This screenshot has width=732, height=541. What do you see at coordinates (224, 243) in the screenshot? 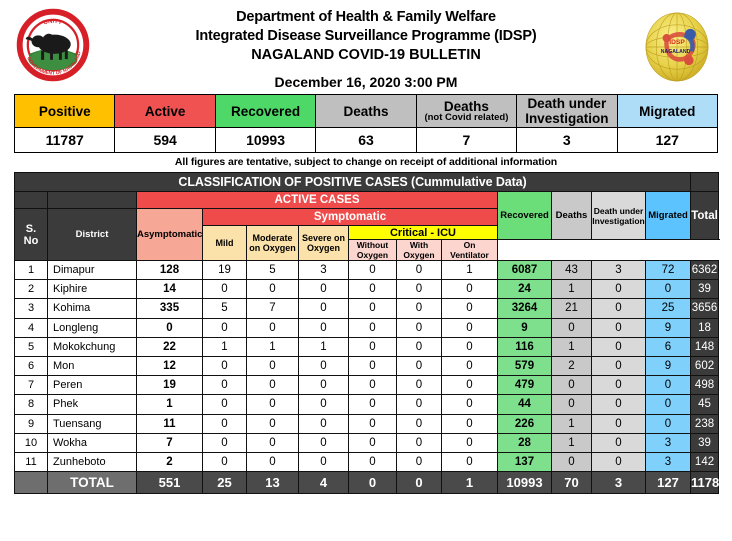
I see `col-header-mild: Mild` at bounding box center [224, 243].